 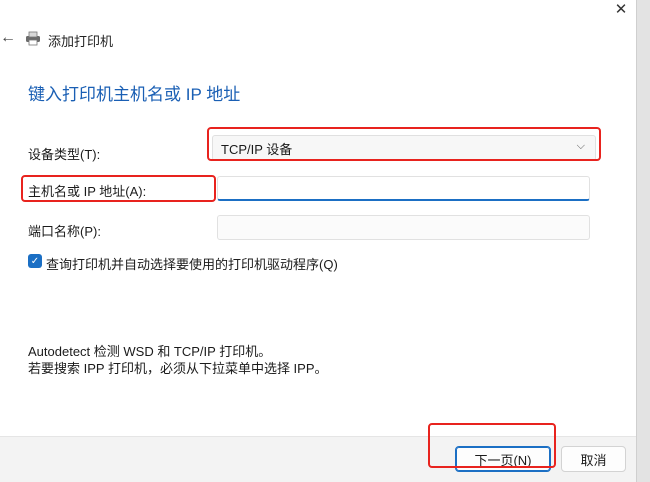 I want to click on query-printer-label: 查询打印机并自动选择要使用的打印机驱动程序(Q), so click(x=192, y=264).